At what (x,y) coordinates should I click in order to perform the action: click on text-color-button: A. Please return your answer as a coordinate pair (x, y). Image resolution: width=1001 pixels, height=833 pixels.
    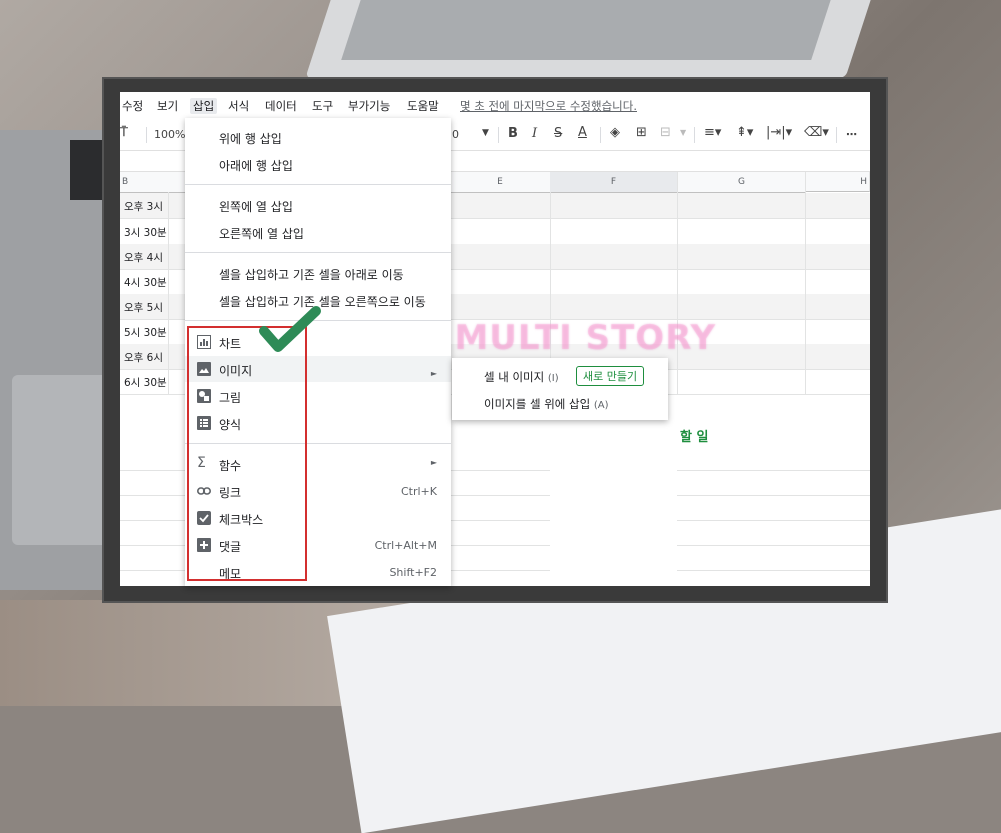
    Looking at the image, I should click on (582, 132).